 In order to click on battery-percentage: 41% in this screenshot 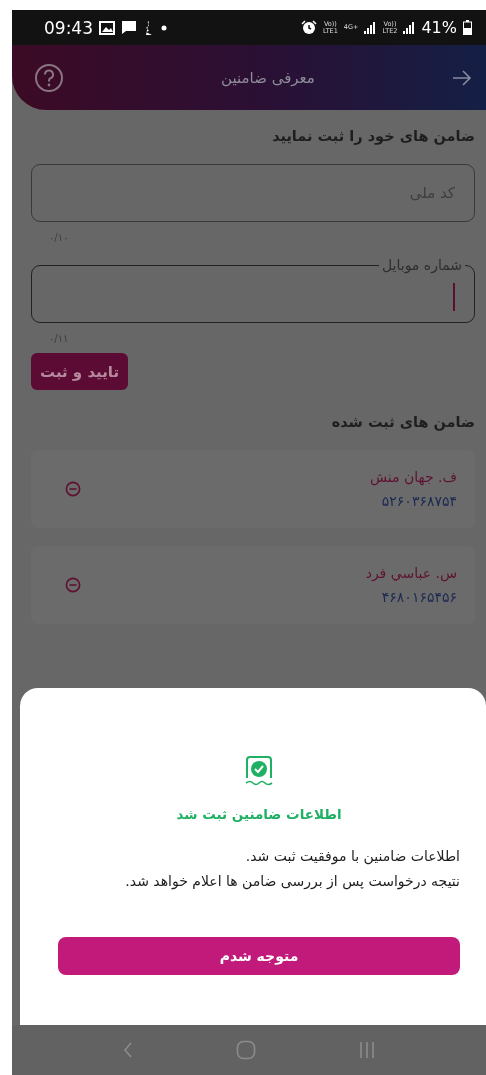, I will do `click(439, 27)`.